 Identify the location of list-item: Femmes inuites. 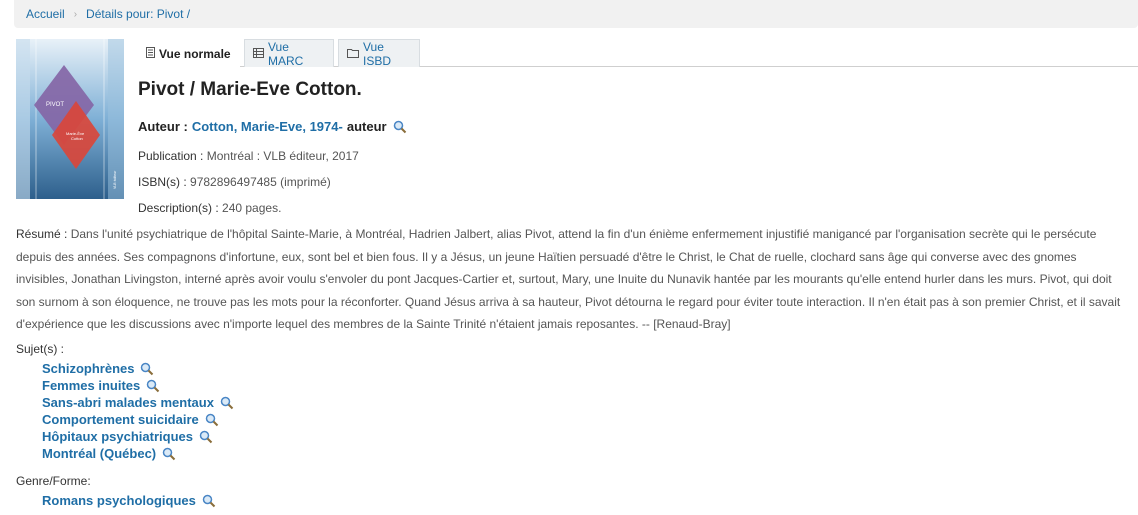
(138, 385).